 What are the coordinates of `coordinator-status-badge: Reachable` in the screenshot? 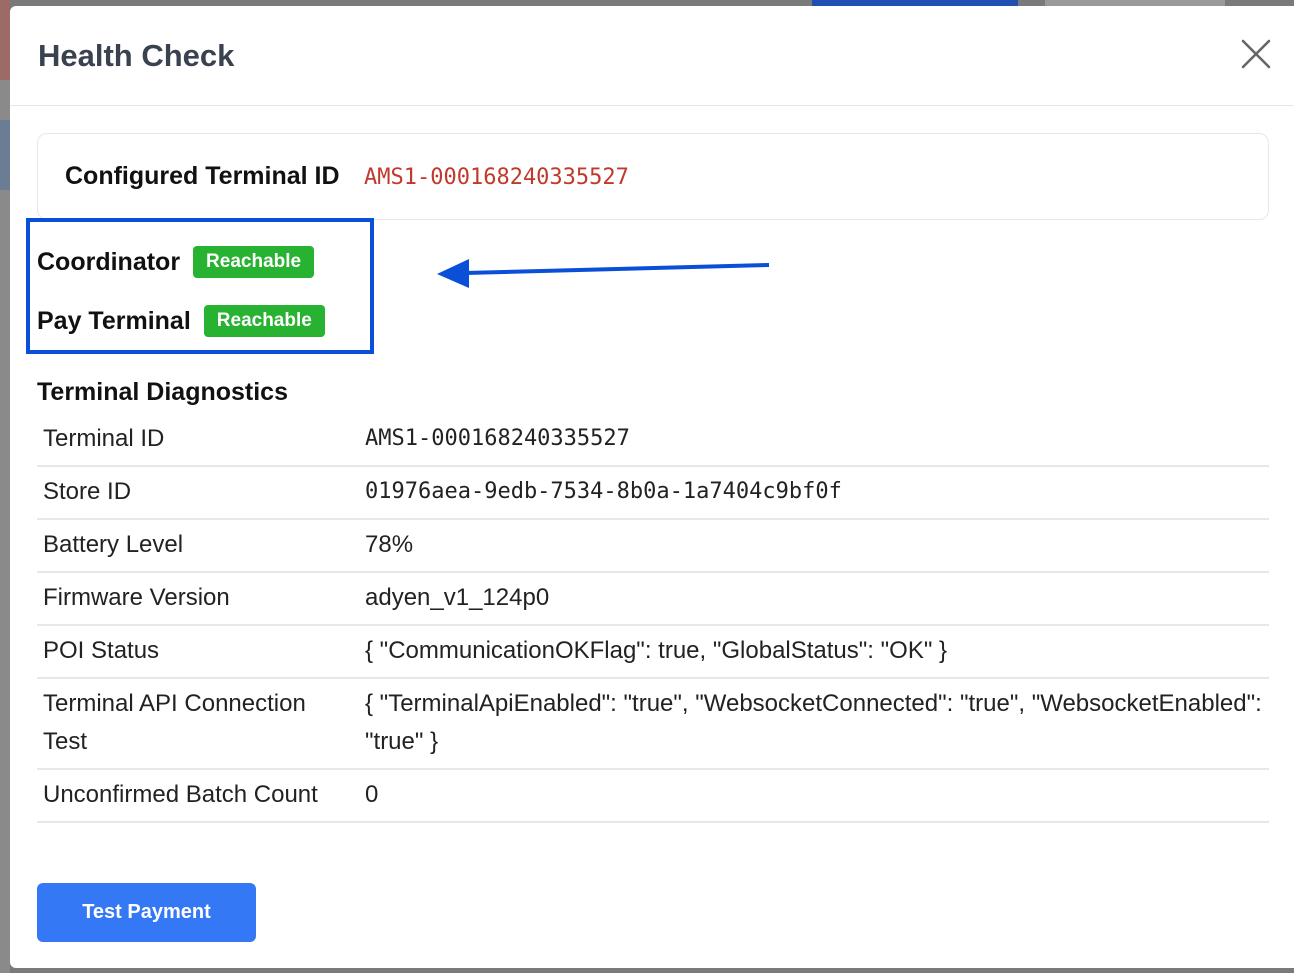 It's located at (254, 262).